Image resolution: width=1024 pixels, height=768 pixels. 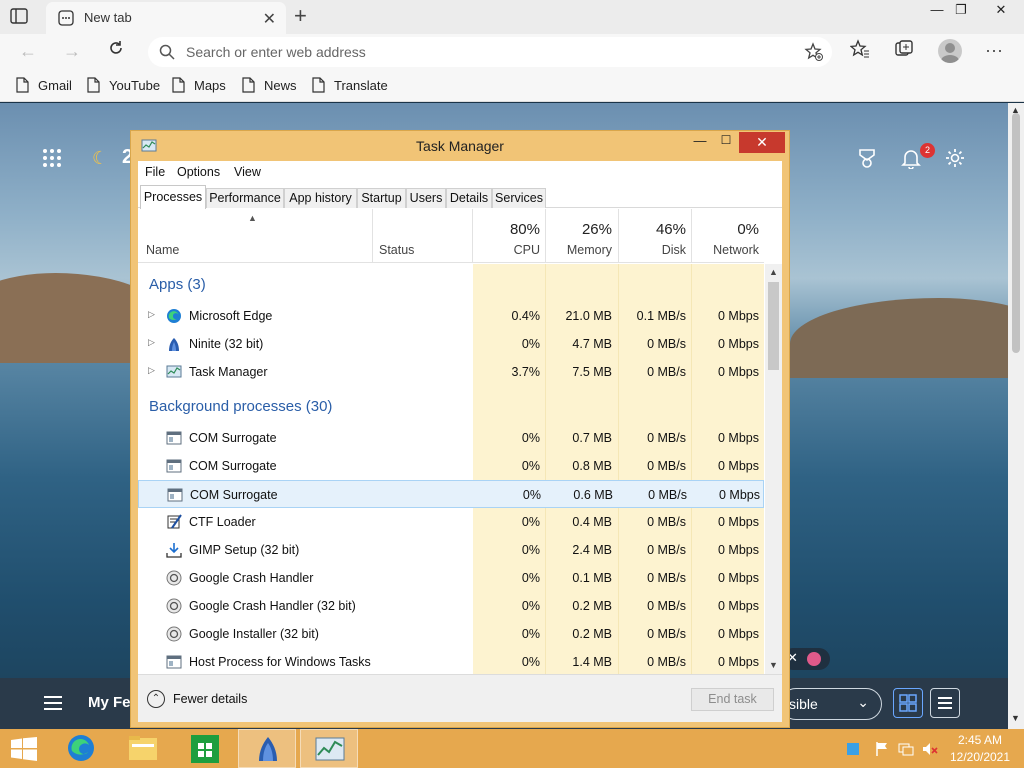 I want to click on column-disk: Disk, so click(x=653, y=250).